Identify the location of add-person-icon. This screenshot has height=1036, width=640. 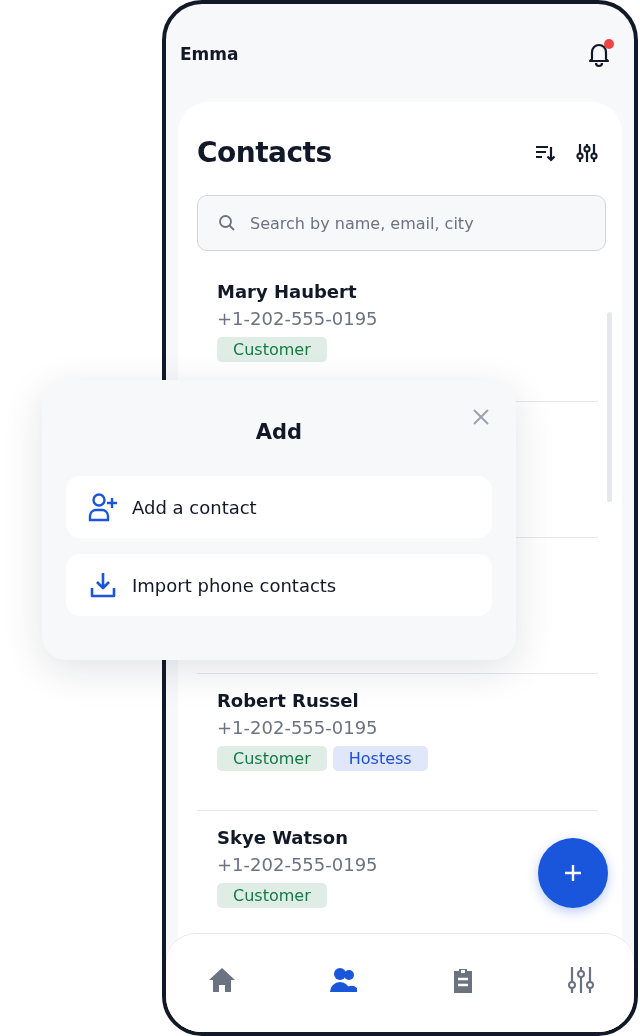
(103, 507).